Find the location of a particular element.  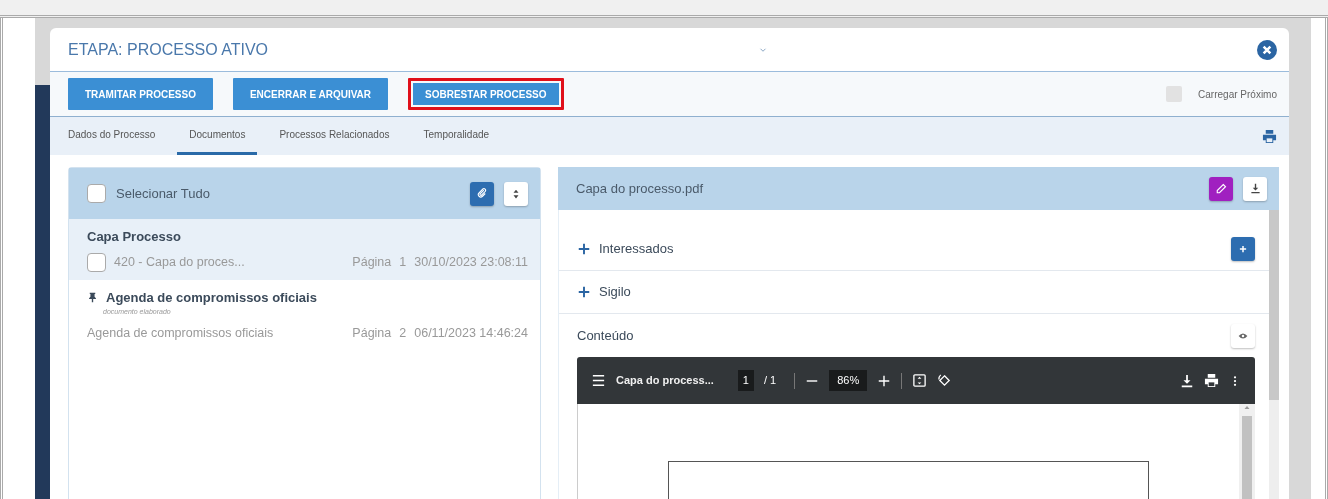

page-number: 2 is located at coordinates (403, 333).